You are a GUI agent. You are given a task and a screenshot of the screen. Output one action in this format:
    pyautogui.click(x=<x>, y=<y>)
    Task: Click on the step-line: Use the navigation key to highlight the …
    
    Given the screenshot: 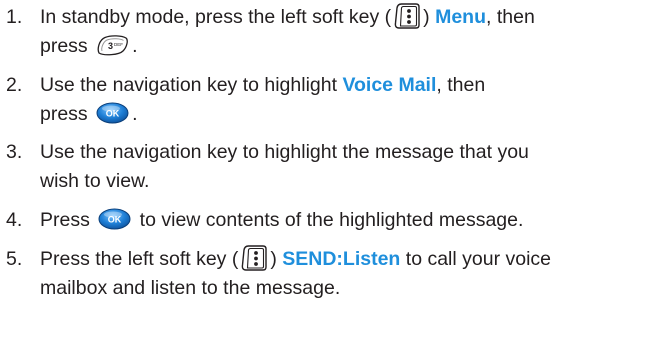 What is the action you would take?
    pyautogui.click(x=284, y=152)
    